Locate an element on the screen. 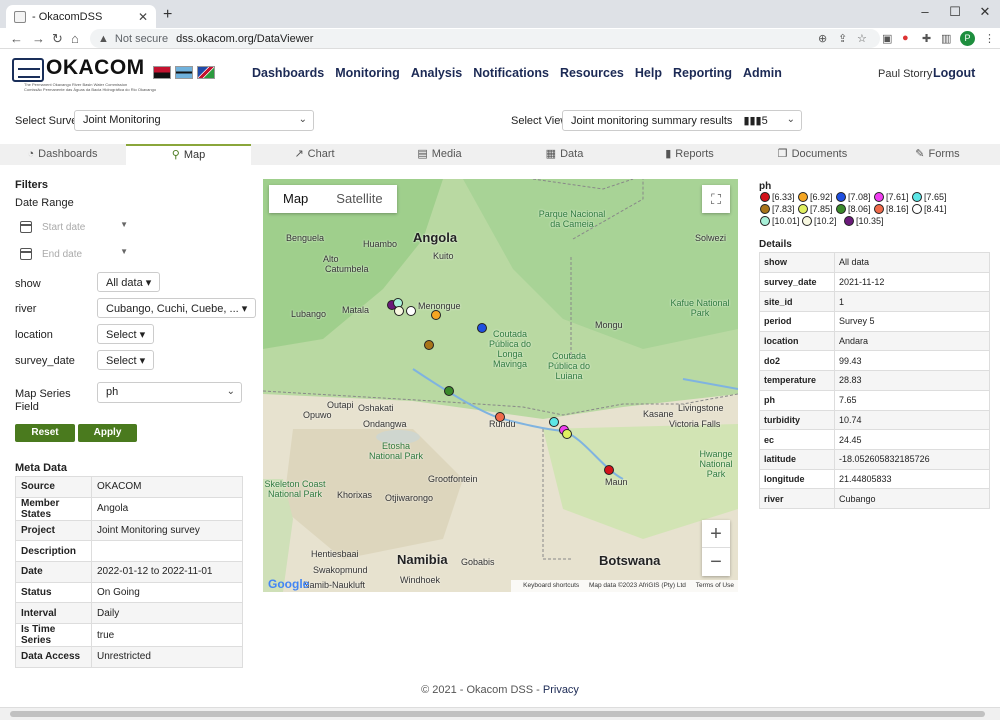 This screenshot has height=720, width=1000. legend-item: [7.83] is located at coordinates (777, 209).